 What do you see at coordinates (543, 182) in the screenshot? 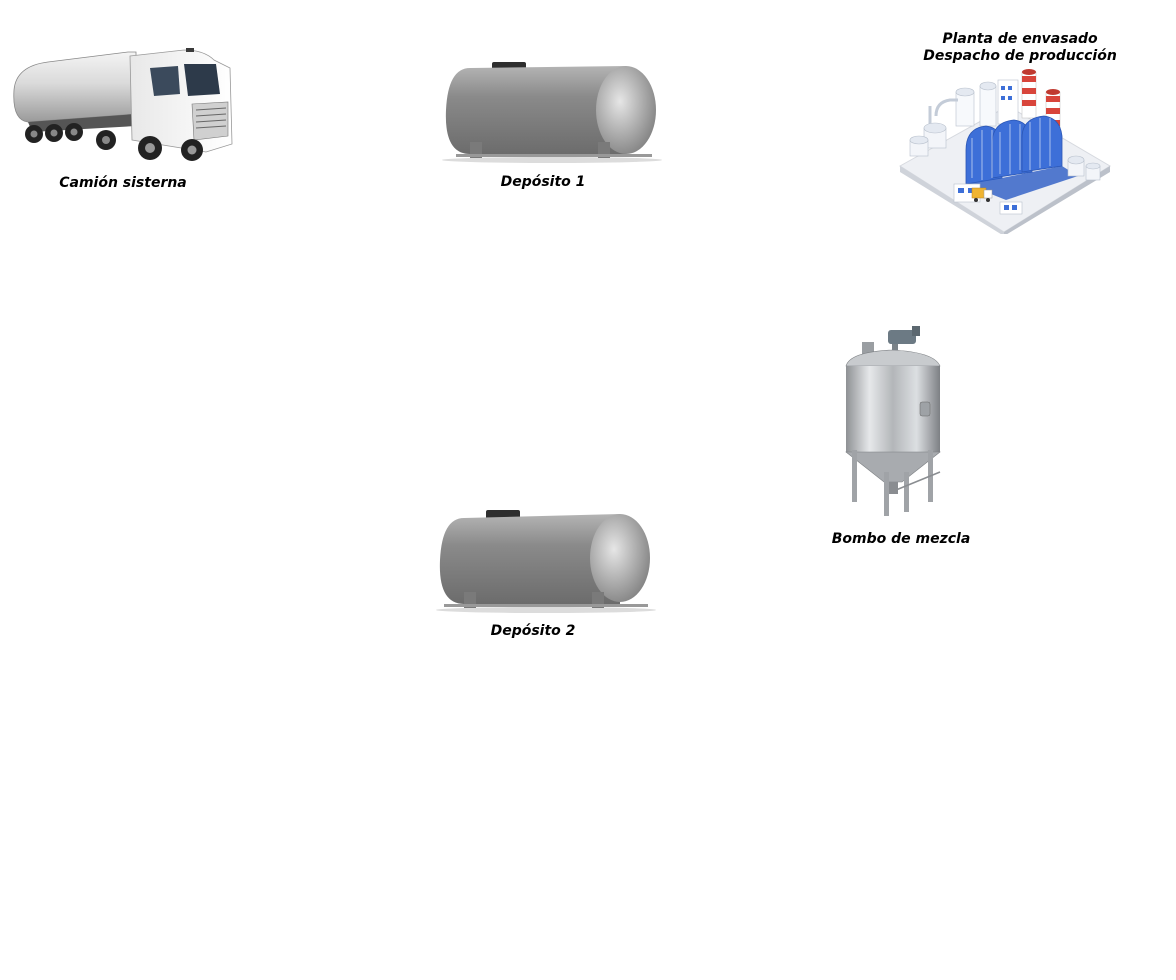
I see `tank-1-label: Depósito 1` at bounding box center [543, 182].